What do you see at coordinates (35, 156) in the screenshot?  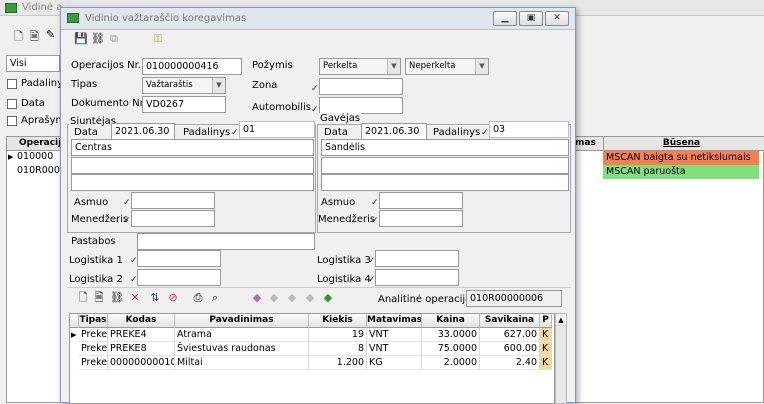 I see `bg-row-1-op: 010000` at bounding box center [35, 156].